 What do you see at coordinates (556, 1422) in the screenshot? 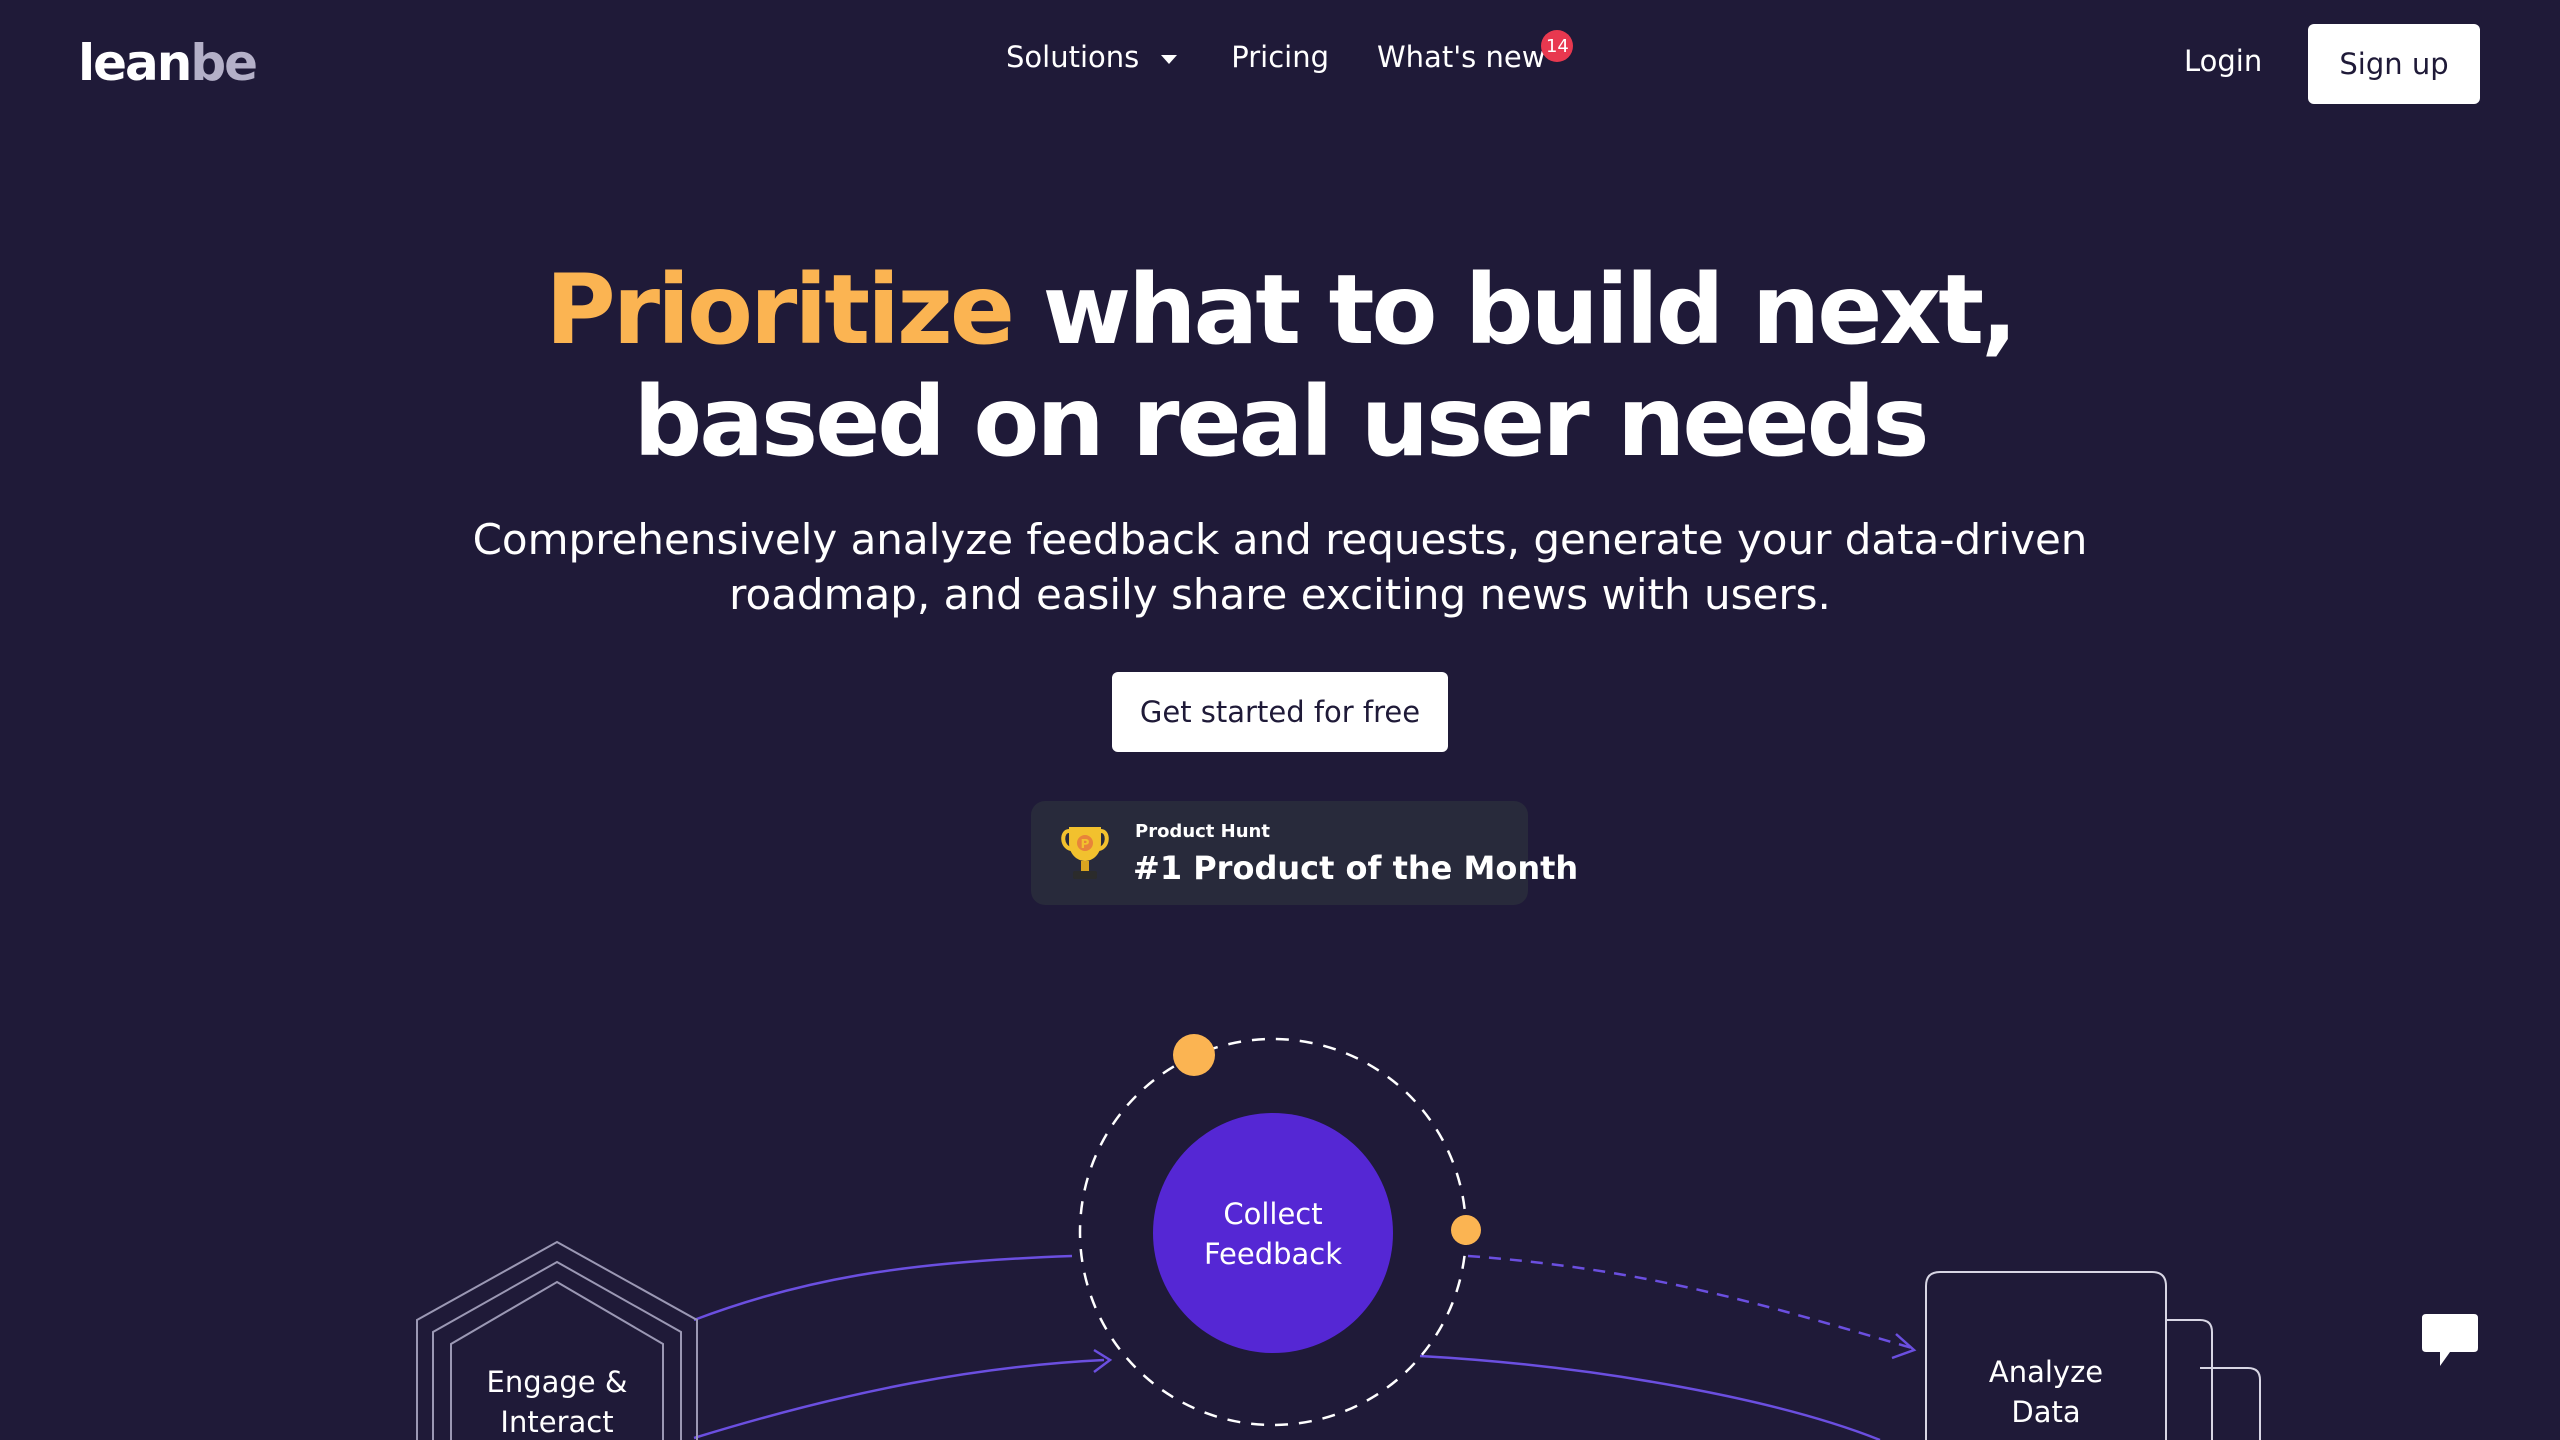
I see `engage-label-line-2: Interact` at bounding box center [556, 1422].